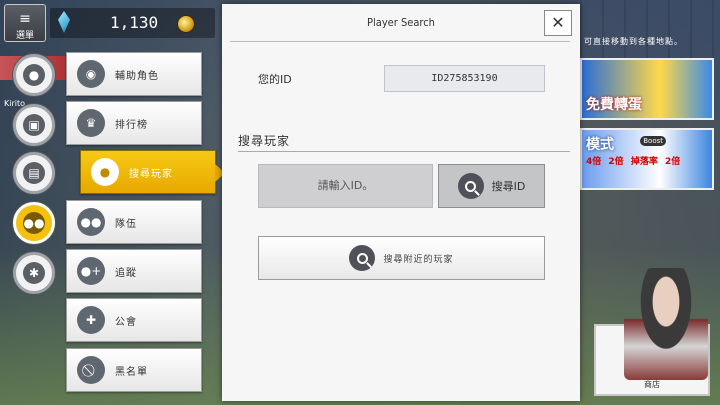 This screenshot has height=405, width=720. Describe the element at coordinates (91, 74) in the screenshot. I see `eye-icon: ◉` at that location.